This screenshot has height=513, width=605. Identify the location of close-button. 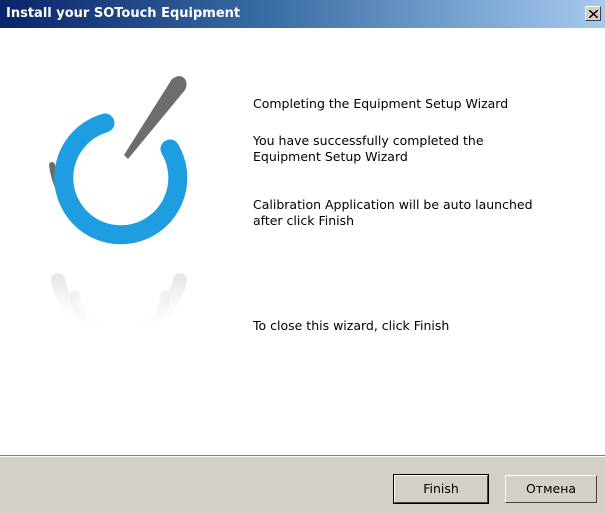
(593, 13).